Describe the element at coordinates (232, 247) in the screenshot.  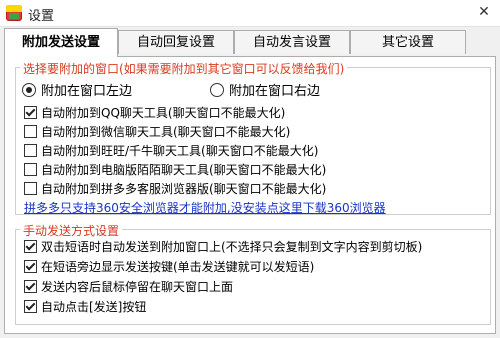
I see `checkbox-double-click-send-label: 双击短语时自动发送到附加窗口上(不选择只会复制到文字内容到剪切板)` at that location.